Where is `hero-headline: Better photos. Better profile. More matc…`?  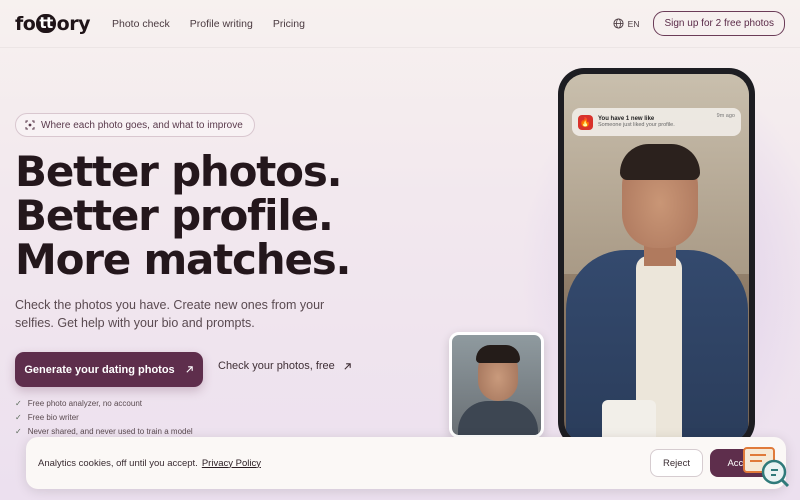
hero-headline: Better photos. Better profile. More matc… is located at coordinates (230, 216).